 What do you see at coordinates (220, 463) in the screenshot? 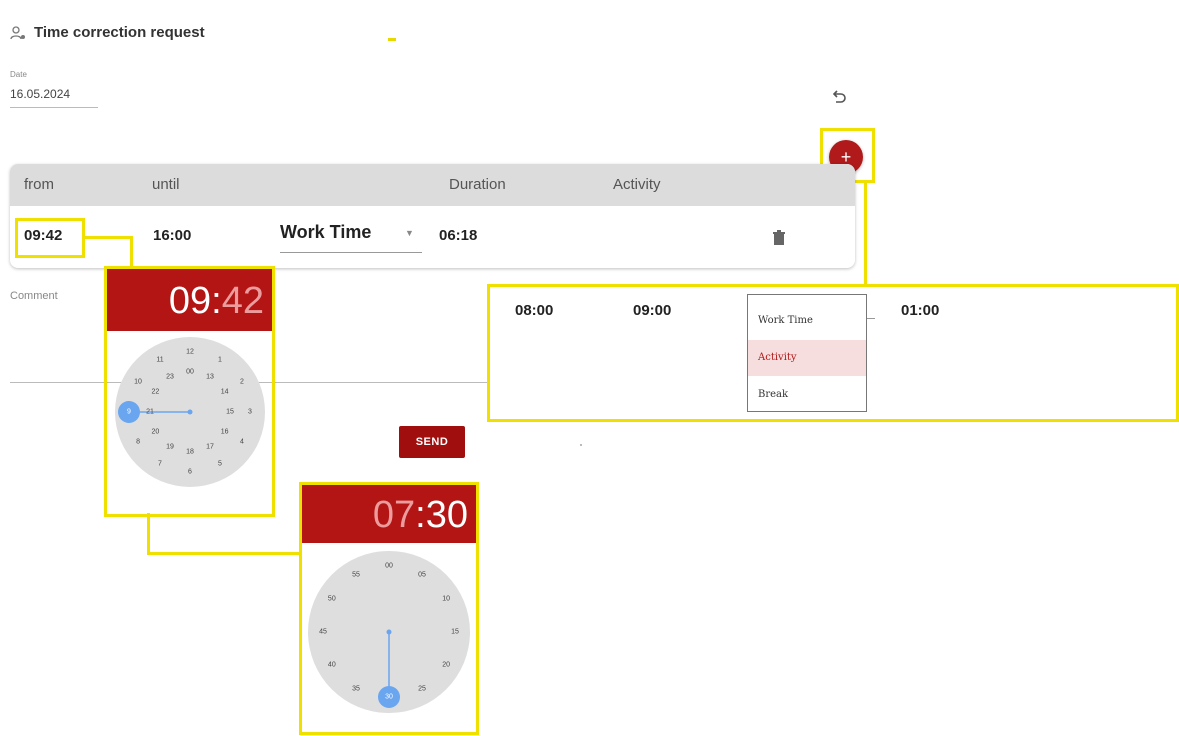
I see `hour-tick-5: 5` at bounding box center [220, 463].